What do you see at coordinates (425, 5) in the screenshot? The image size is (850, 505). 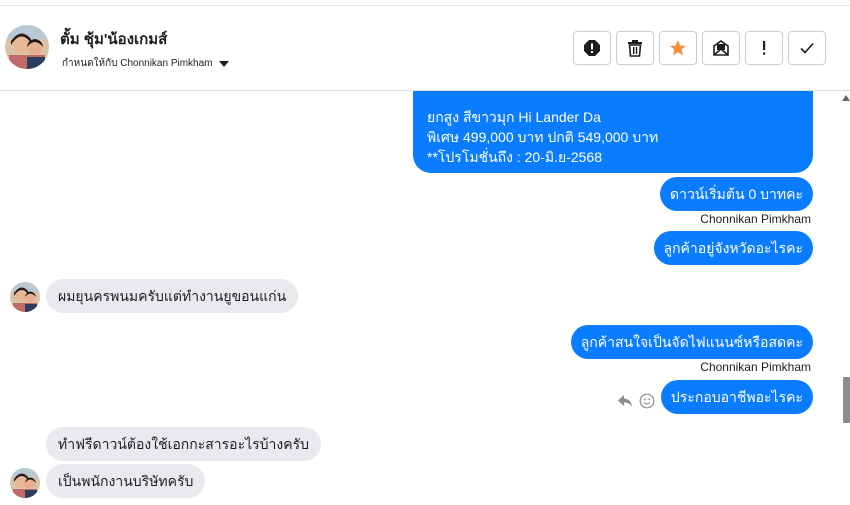 I see `divider` at bounding box center [425, 5].